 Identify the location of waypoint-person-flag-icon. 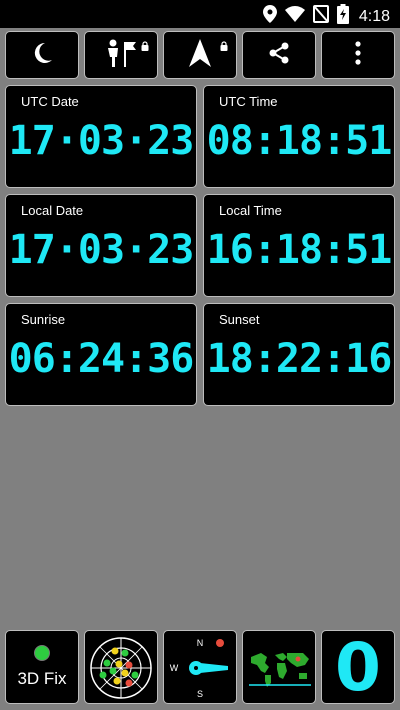
(121, 55).